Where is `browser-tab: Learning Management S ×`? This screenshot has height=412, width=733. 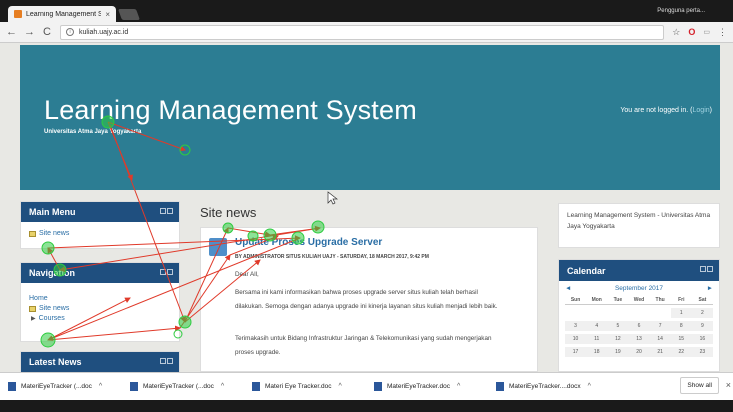 browser-tab: Learning Management S × is located at coordinates (62, 14).